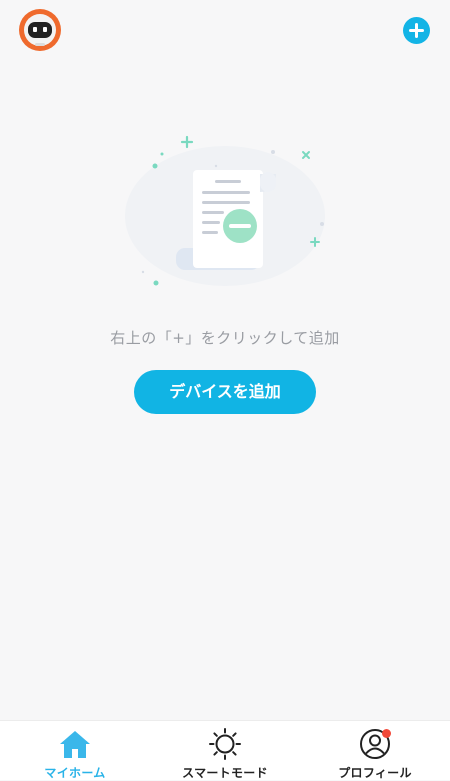  What do you see at coordinates (40, 30) in the screenshot?
I see `robot-avatar-icon` at bounding box center [40, 30].